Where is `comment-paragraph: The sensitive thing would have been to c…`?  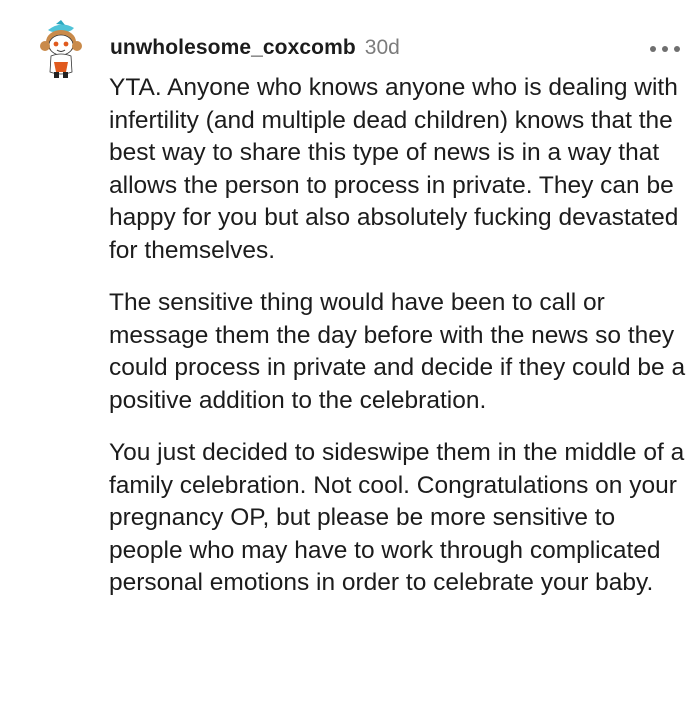
comment-paragraph: The sensitive thing would have been to c… is located at coordinates (397, 351).